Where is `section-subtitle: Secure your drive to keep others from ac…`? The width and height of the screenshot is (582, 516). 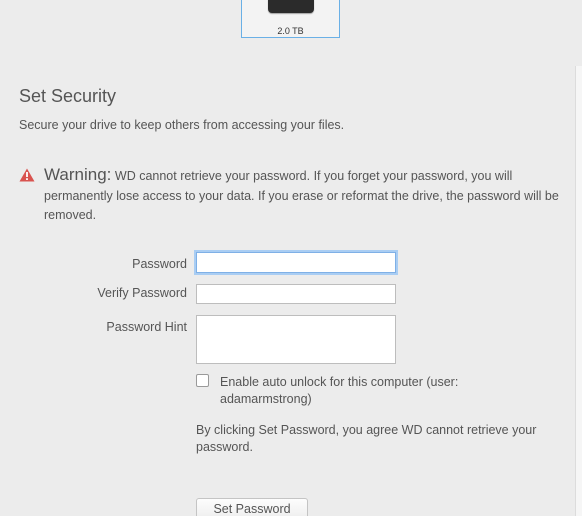
section-subtitle: Secure your drive to keep others from ac… is located at coordinates (182, 125).